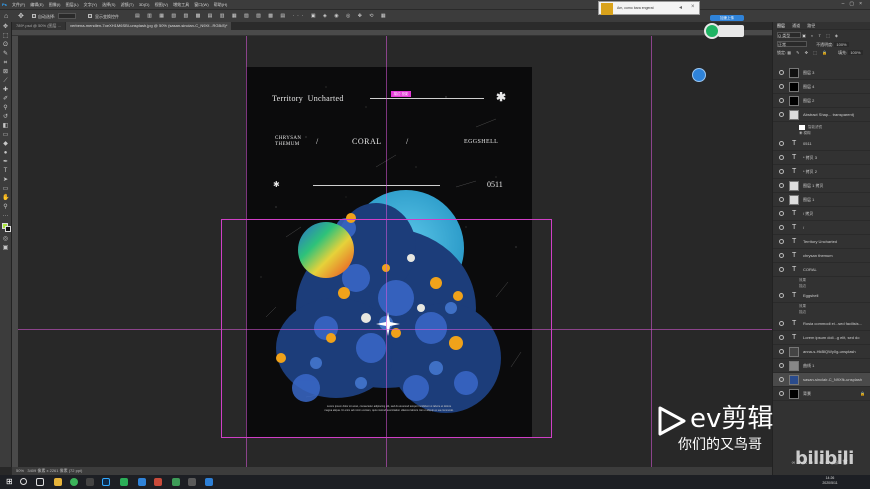  What do you see at coordinates (5, 239) in the screenshot?
I see `quick-mask-icon: ◎` at bounding box center [5, 239].